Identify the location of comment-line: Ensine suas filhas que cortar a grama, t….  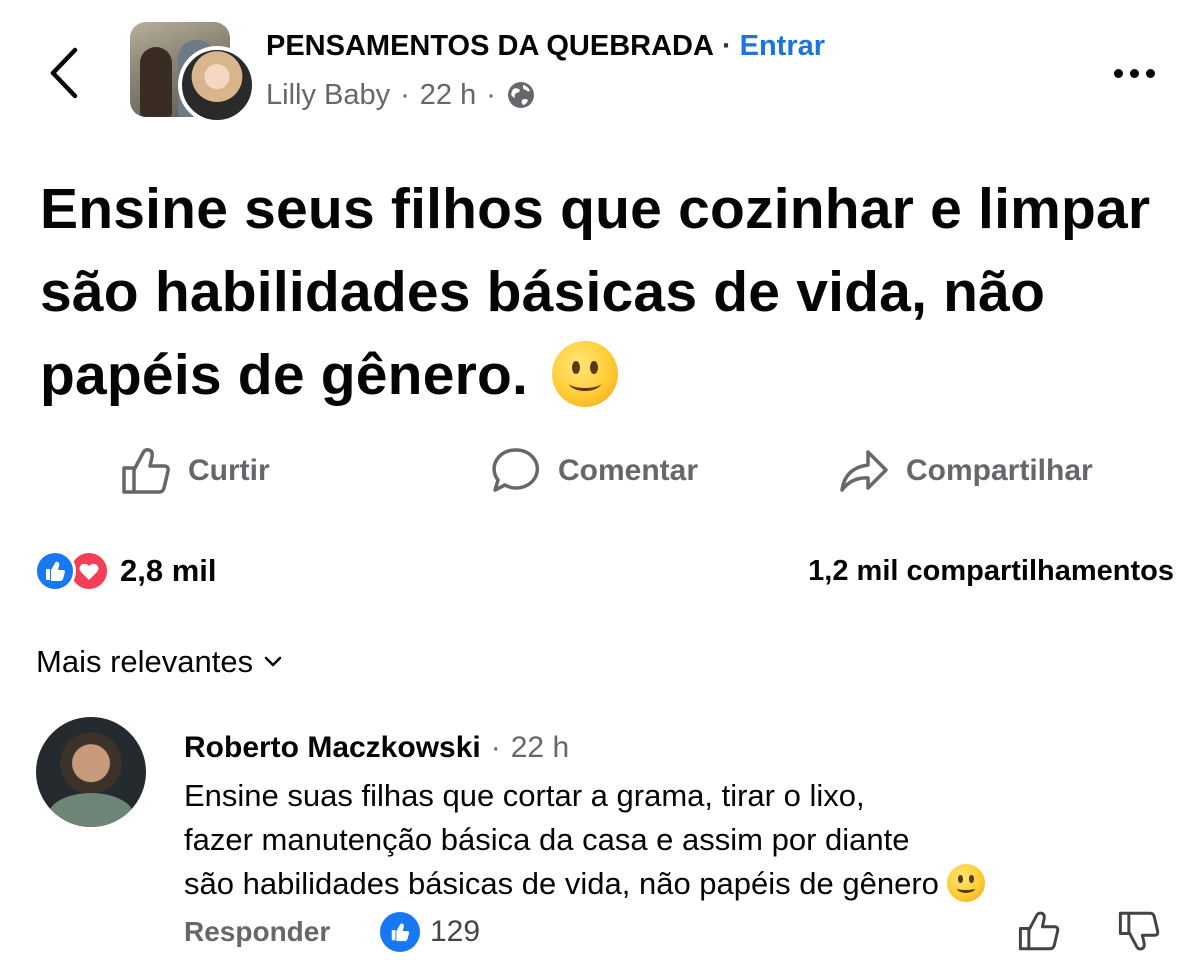
(524, 795).